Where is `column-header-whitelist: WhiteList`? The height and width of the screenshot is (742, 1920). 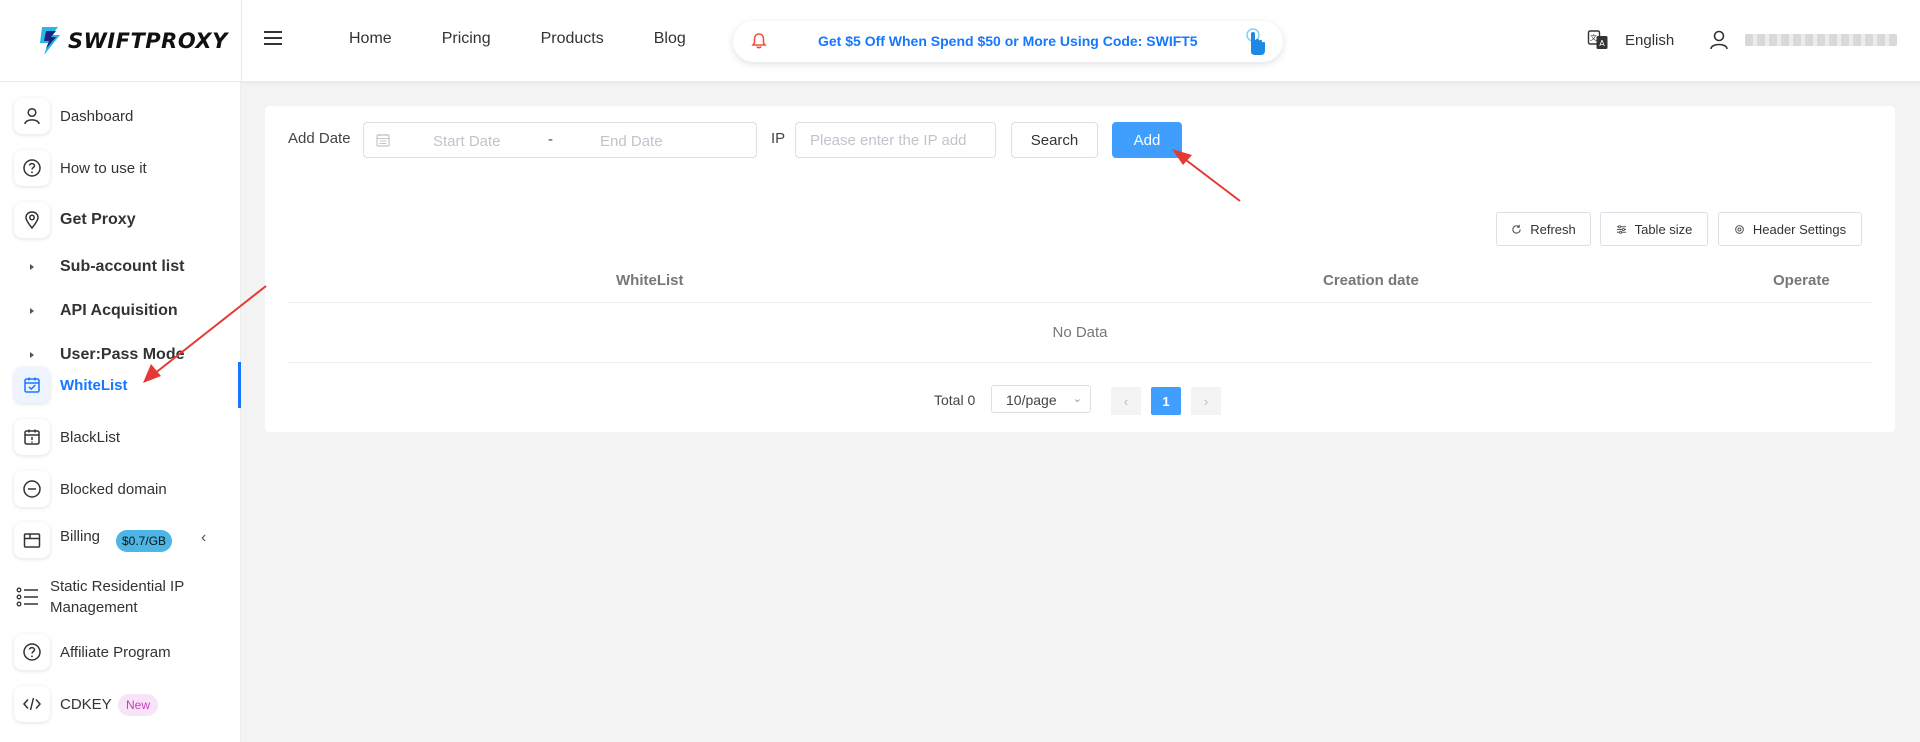
column-header-whitelist: WhiteList is located at coordinates (650, 280).